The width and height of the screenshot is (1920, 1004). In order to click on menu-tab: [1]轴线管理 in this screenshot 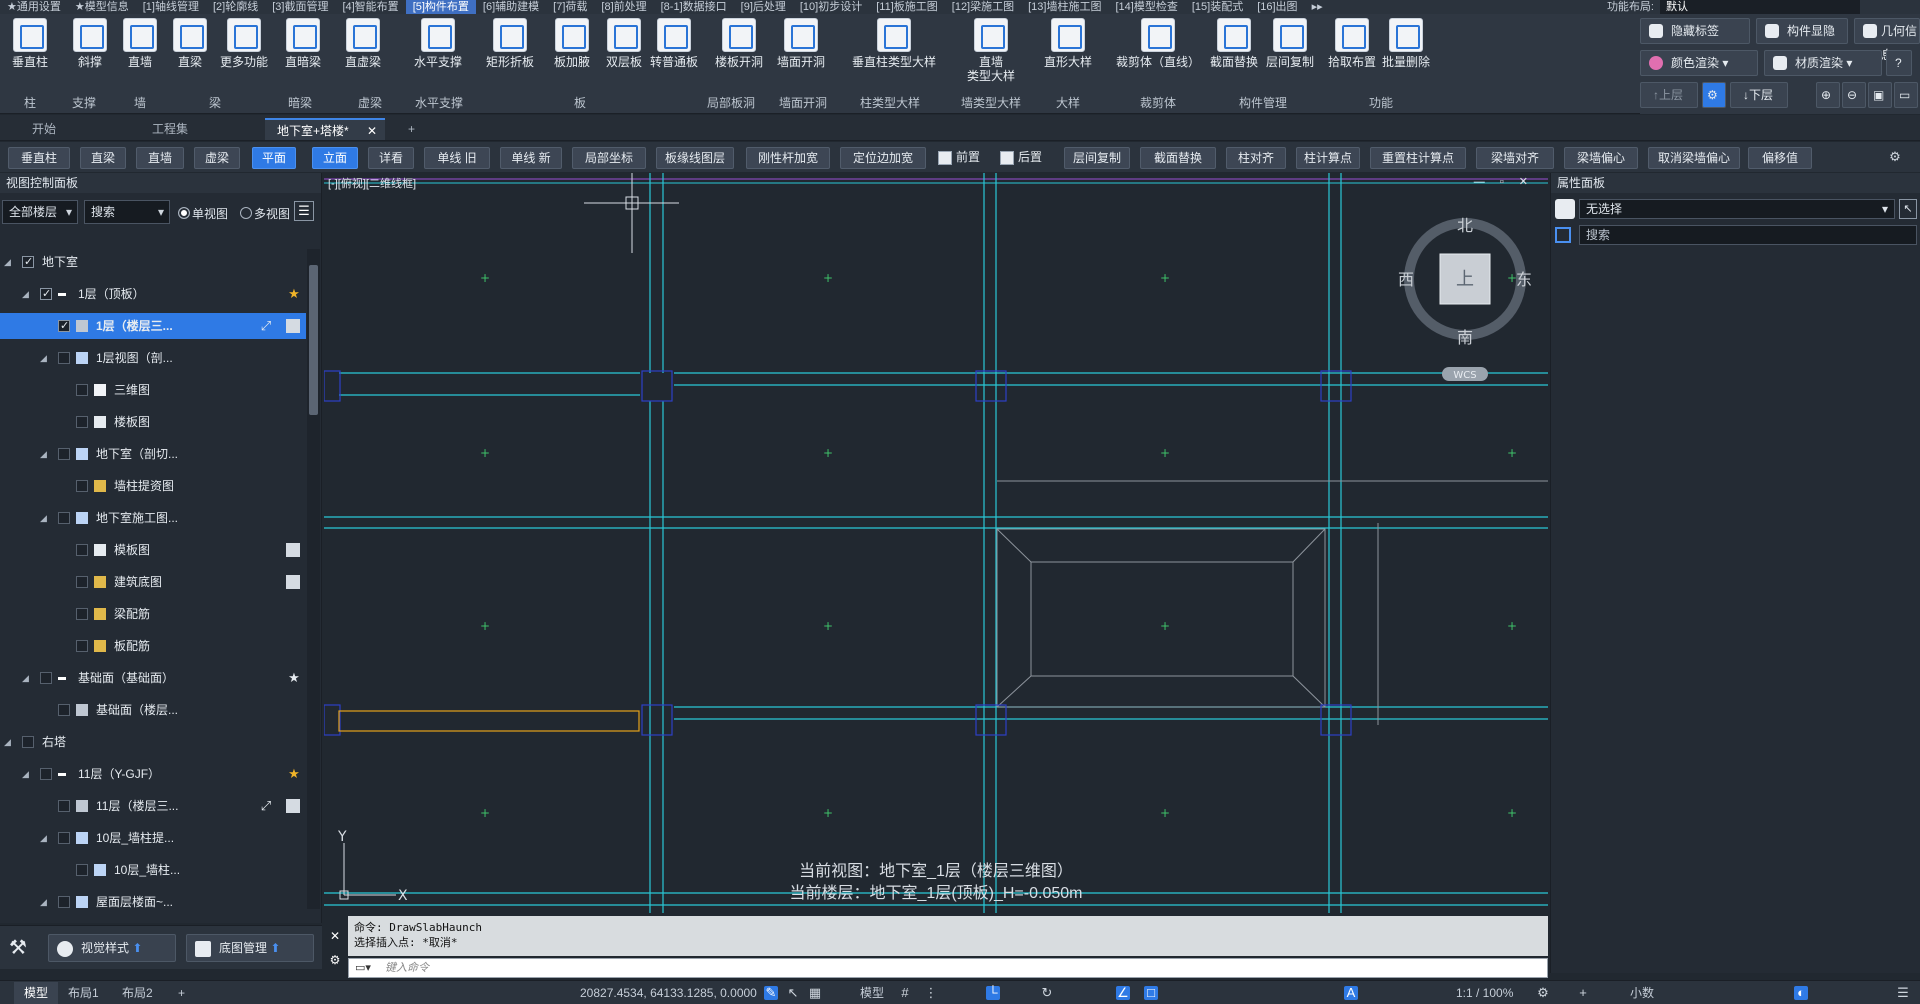, I will do `click(171, 7)`.